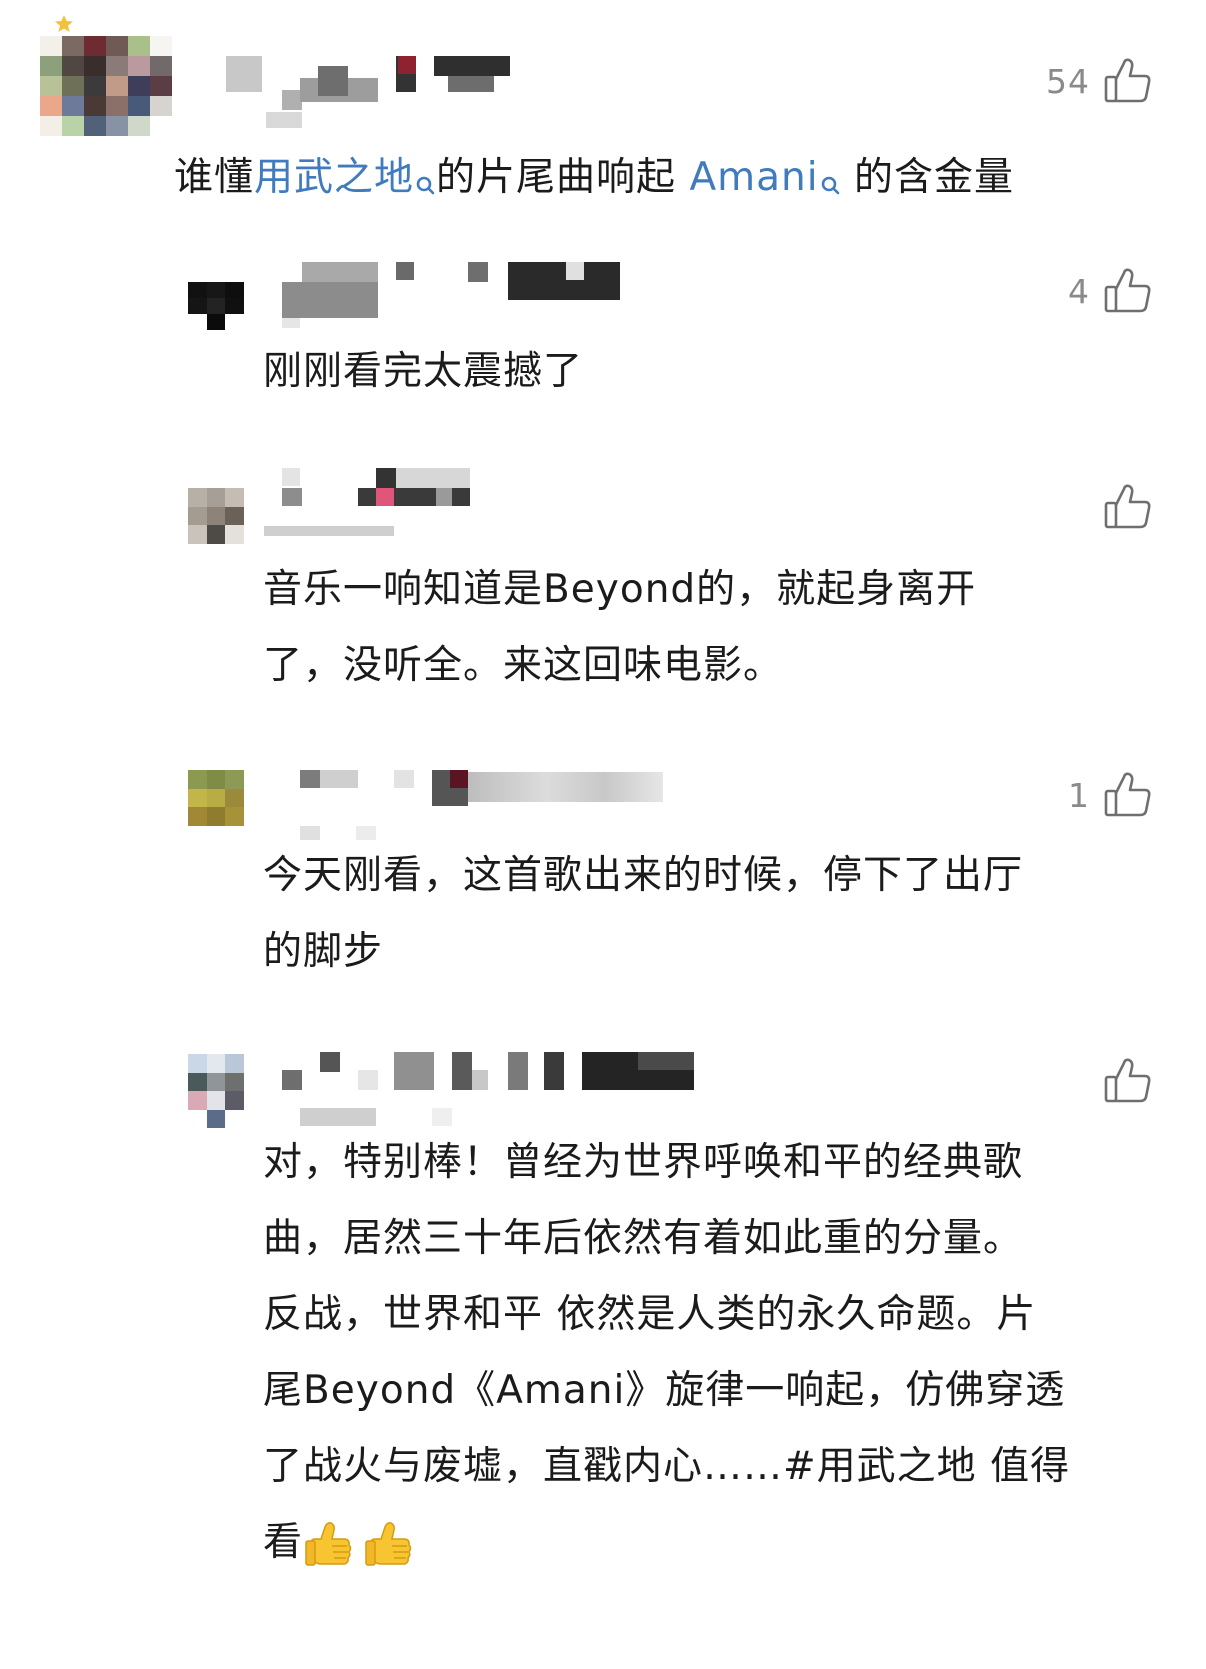  Describe the element at coordinates (214, 177) in the screenshot. I see `text-segment: 谁懂` at that location.